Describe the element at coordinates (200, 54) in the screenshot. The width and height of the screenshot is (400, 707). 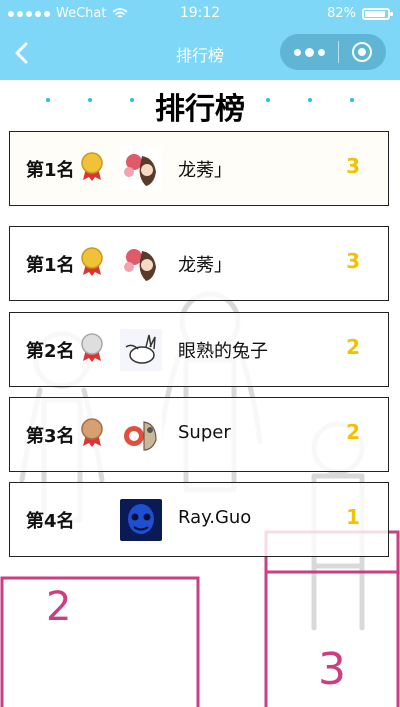
I see `nav-bar: 排行榜` at that location.